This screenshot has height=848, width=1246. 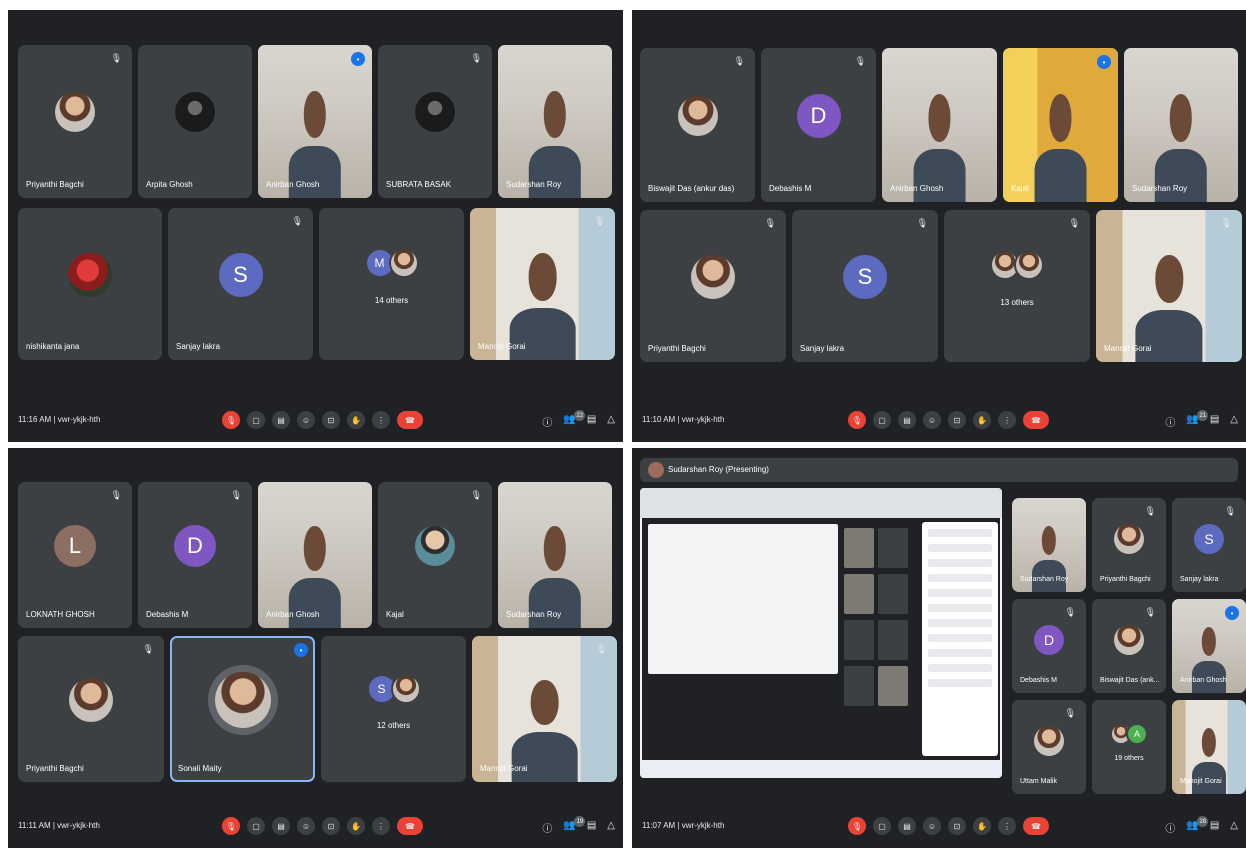 I want to click on participant-name: nishikanta jana, so click(x=53, y=346).